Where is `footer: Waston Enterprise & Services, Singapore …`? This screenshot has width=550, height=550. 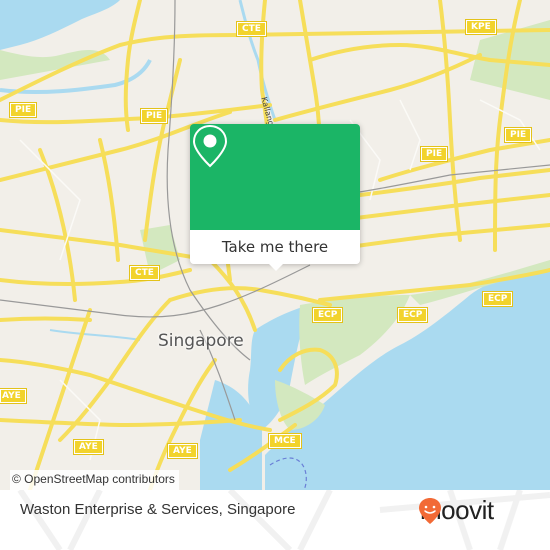 footer: Waston Enterprise & Services, Singapore … is located at coordinates (275, 520).